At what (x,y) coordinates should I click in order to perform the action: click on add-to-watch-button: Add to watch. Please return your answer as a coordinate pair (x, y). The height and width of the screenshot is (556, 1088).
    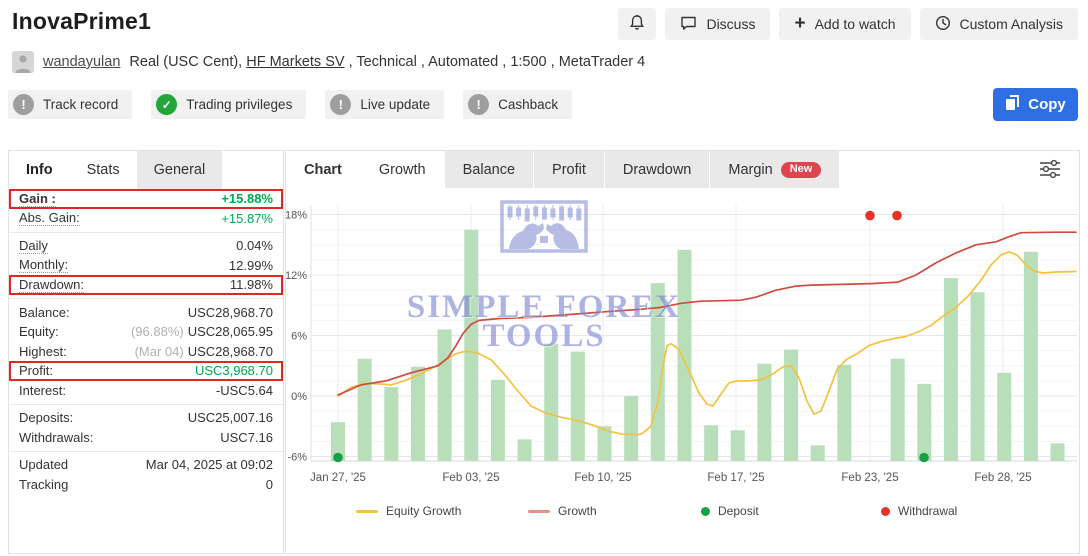
    Looking at the image, I should click on (845, 24).